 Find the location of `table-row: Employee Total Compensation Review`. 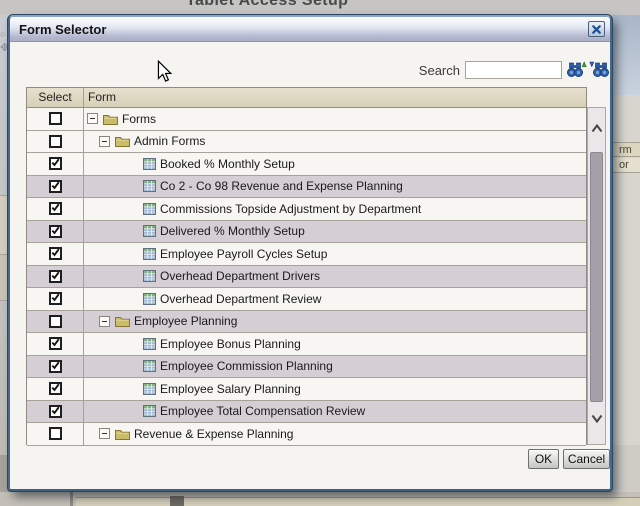

table-row: Employee Total Compensation Review is located at coordinates (306, 412).